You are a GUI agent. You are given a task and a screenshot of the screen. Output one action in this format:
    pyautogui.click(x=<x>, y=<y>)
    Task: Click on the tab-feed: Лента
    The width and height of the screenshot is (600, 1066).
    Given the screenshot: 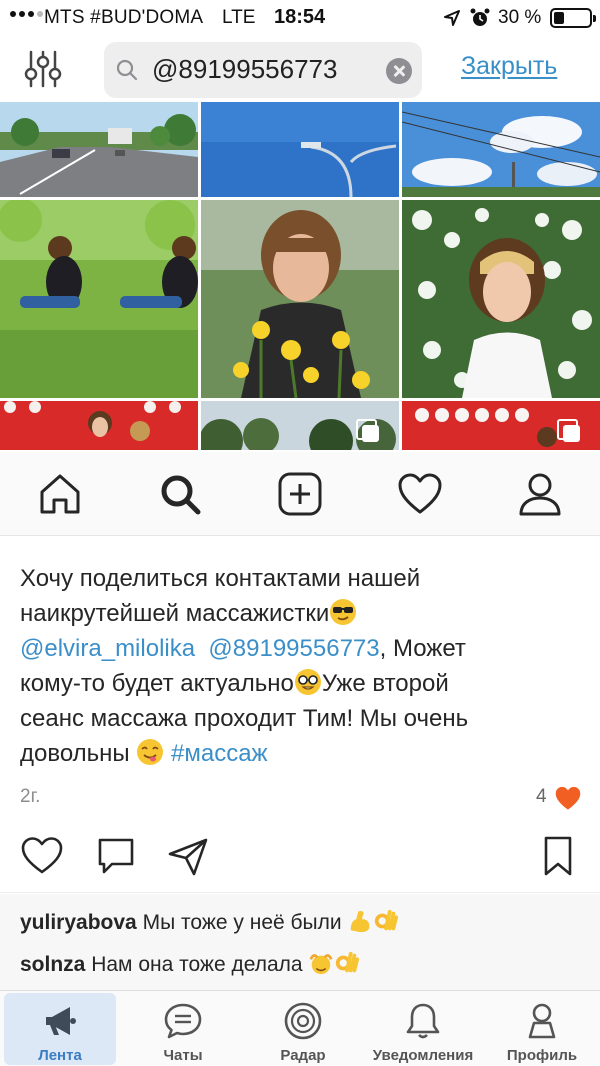 What is the action you would take?
    pyautogui.click(x=60, y=1029)
    